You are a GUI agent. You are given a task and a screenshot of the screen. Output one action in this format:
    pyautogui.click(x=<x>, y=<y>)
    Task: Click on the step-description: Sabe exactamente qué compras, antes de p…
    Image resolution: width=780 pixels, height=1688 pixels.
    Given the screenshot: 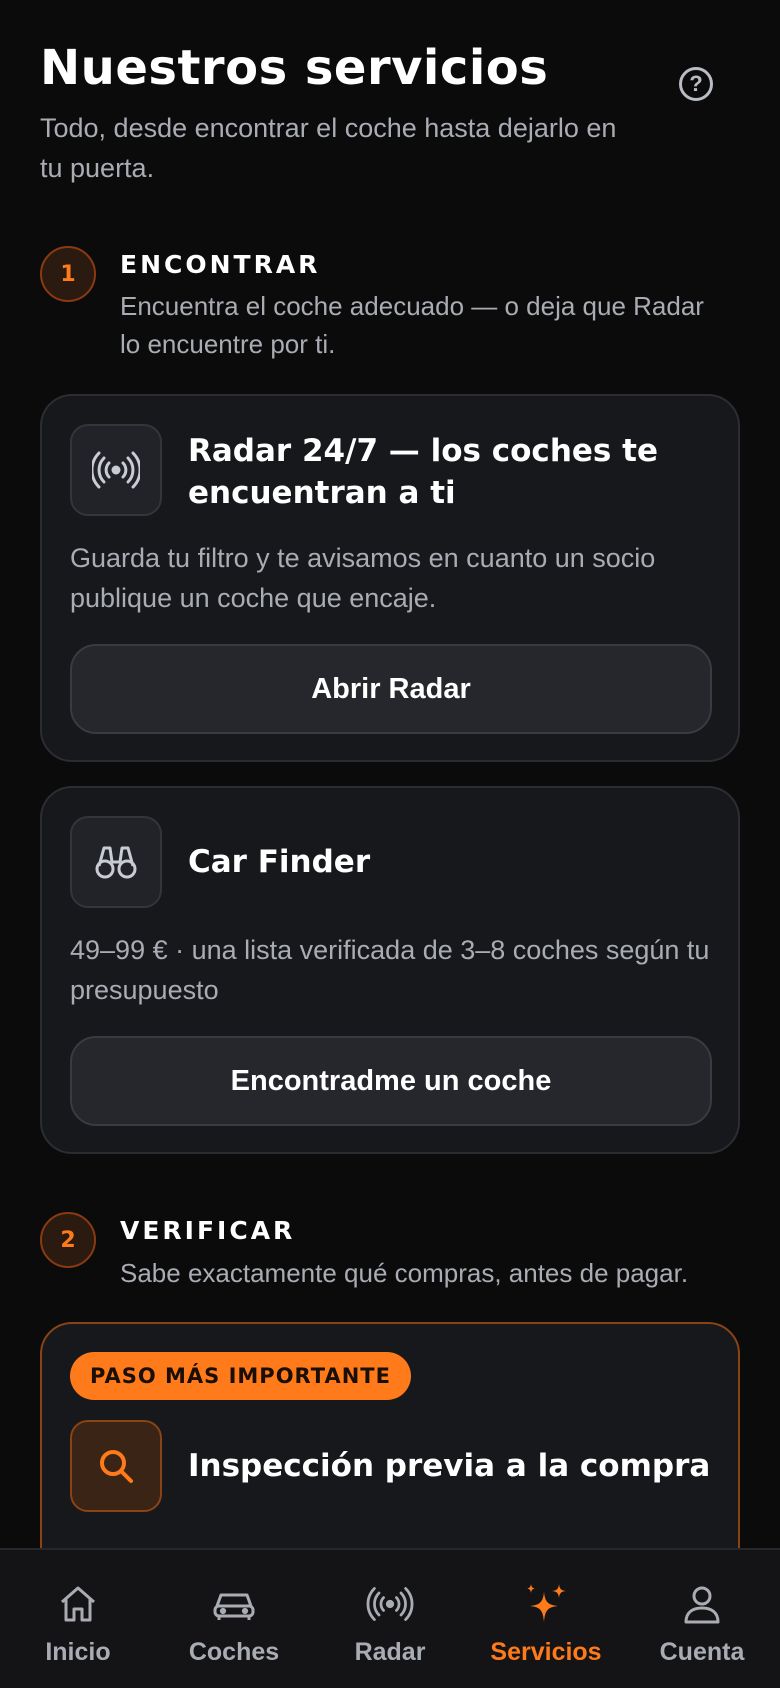 What is the action you would take?
    pyautogui.click(x=404, y=1273)
    